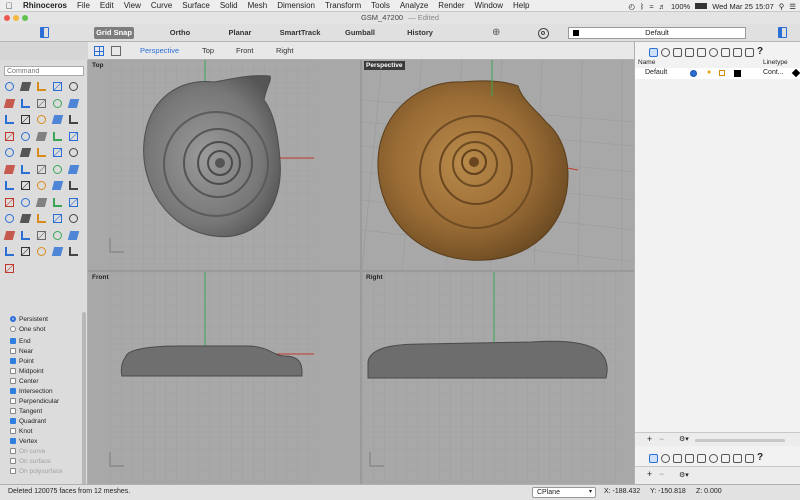  I want to click on four-viewport-layout-icon, so click(99, 51).